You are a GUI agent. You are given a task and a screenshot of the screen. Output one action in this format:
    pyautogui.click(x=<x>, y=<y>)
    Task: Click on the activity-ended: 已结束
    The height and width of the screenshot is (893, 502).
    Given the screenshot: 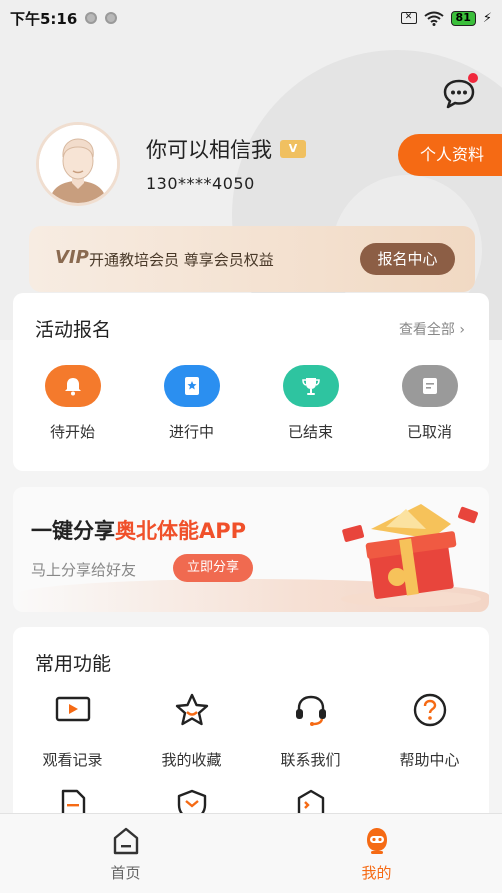 What is the action you would take?
    pyautogui.click(x=310, y=403)
    